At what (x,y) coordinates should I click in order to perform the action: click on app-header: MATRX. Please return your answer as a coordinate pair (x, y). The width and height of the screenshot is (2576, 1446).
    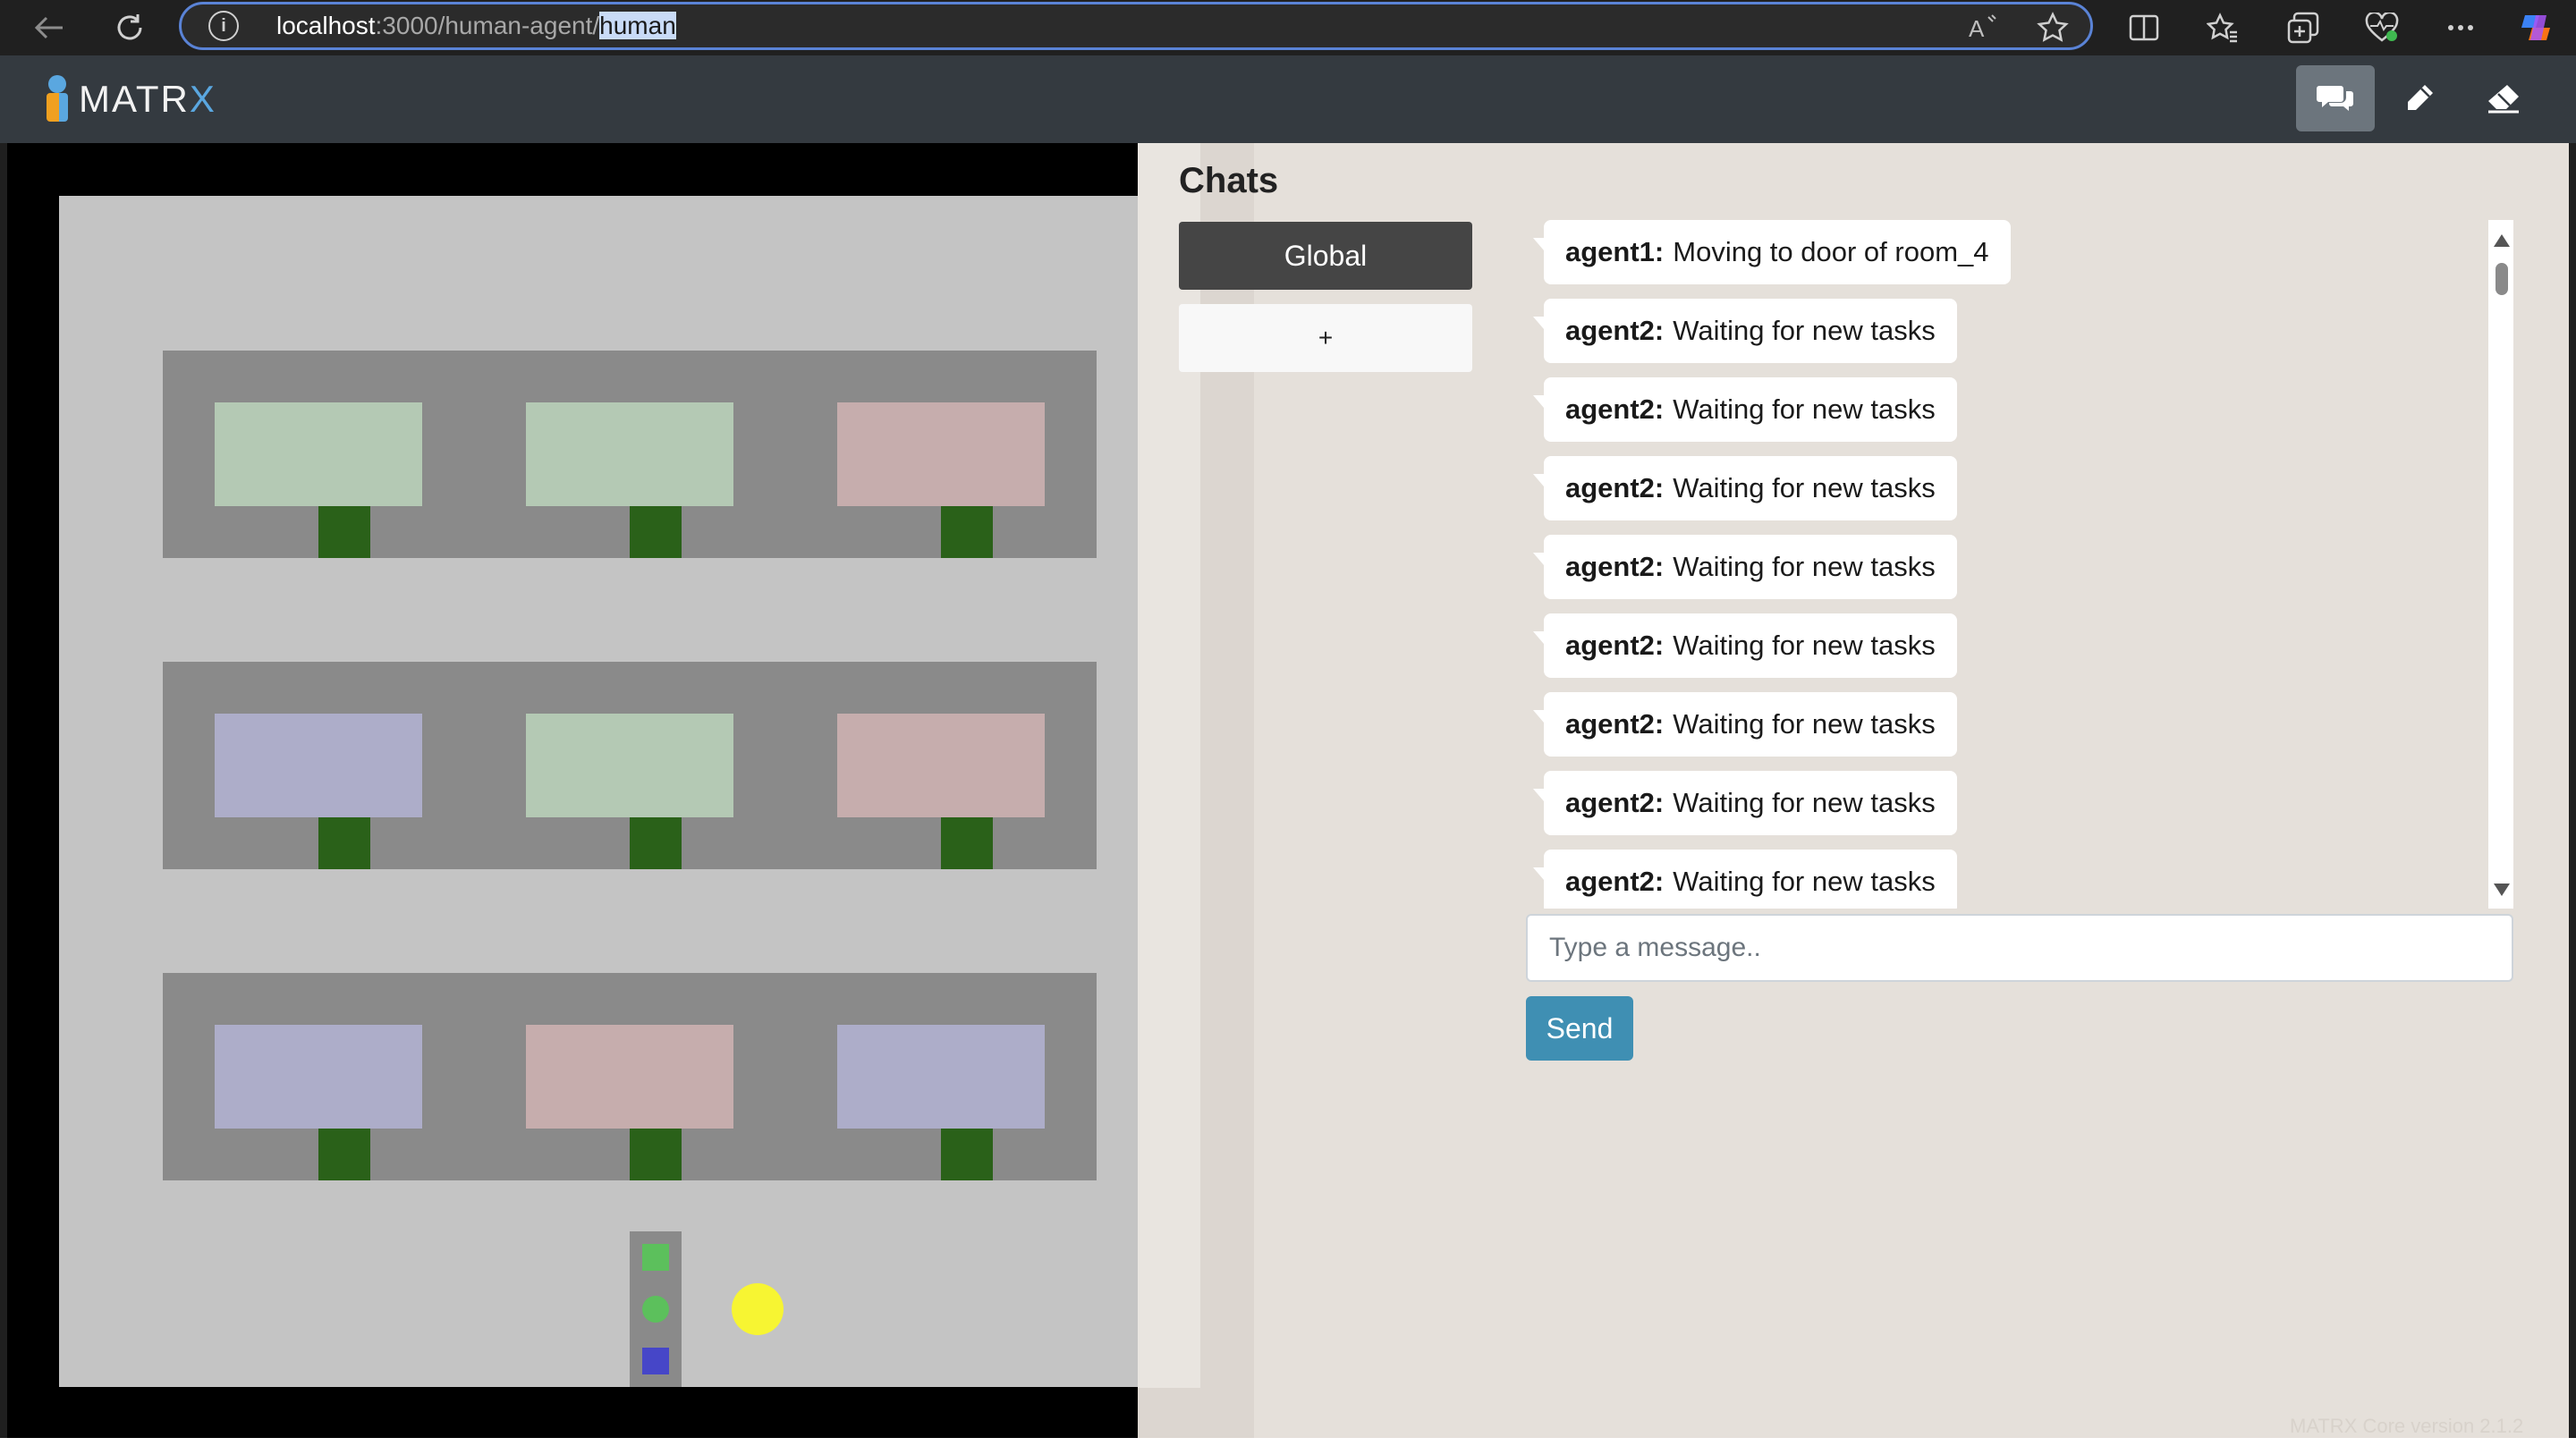
    Looking at the image, I should click on (1288, 99).